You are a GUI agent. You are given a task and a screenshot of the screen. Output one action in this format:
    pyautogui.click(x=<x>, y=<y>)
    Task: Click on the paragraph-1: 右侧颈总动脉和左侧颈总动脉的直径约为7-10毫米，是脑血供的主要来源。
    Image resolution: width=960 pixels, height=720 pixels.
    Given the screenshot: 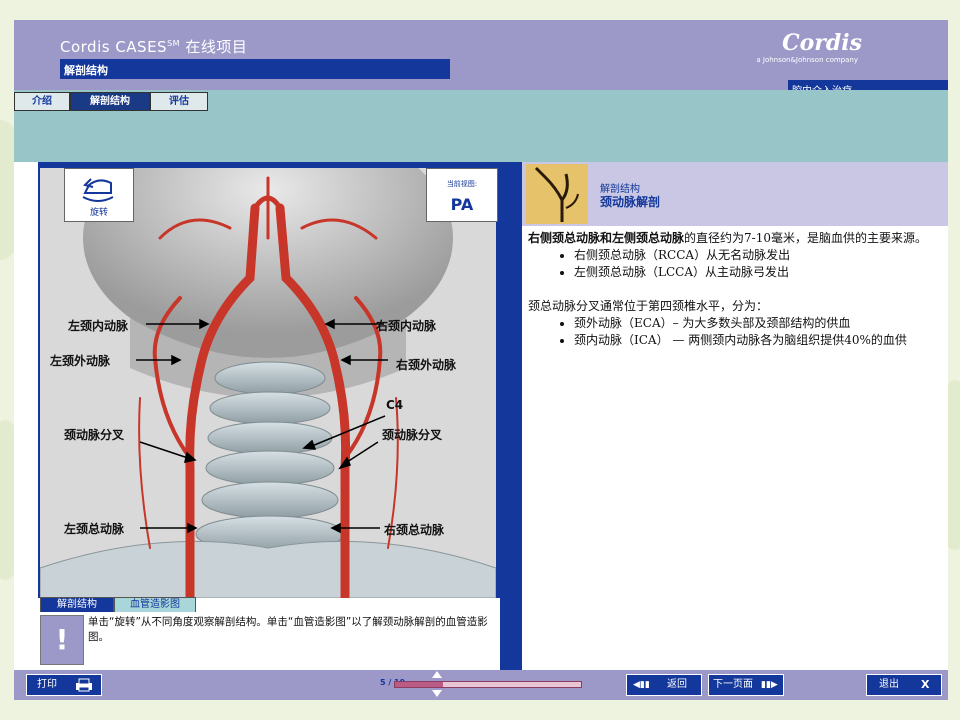 What is the action you would take?
    pyautogui.click(x=733, y=238)
    